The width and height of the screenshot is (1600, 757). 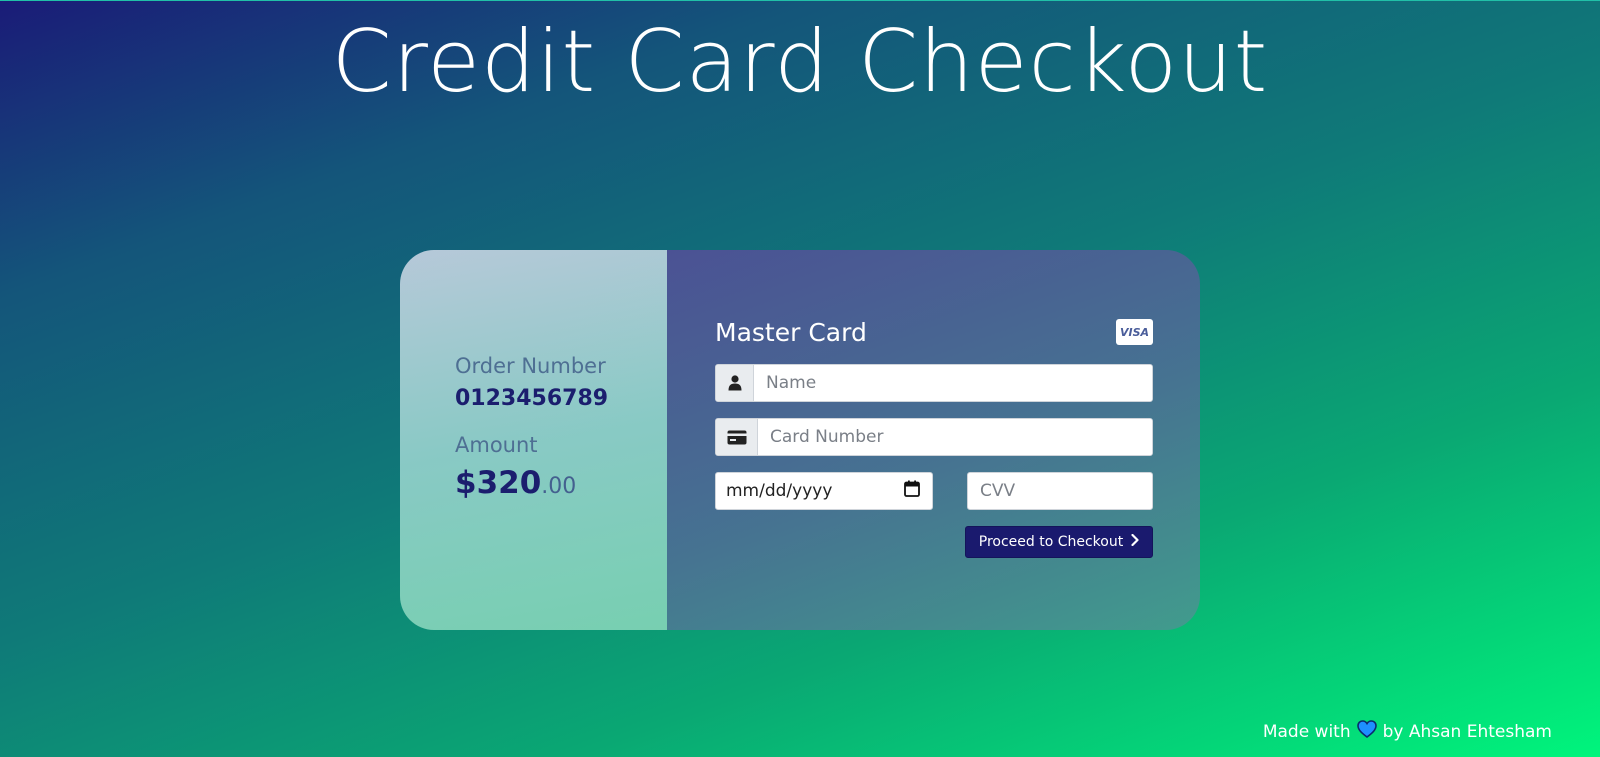 What do you see at coordinates (953, 383) in the screenshot?
I see `name-input` at bounding box center [953, 383].